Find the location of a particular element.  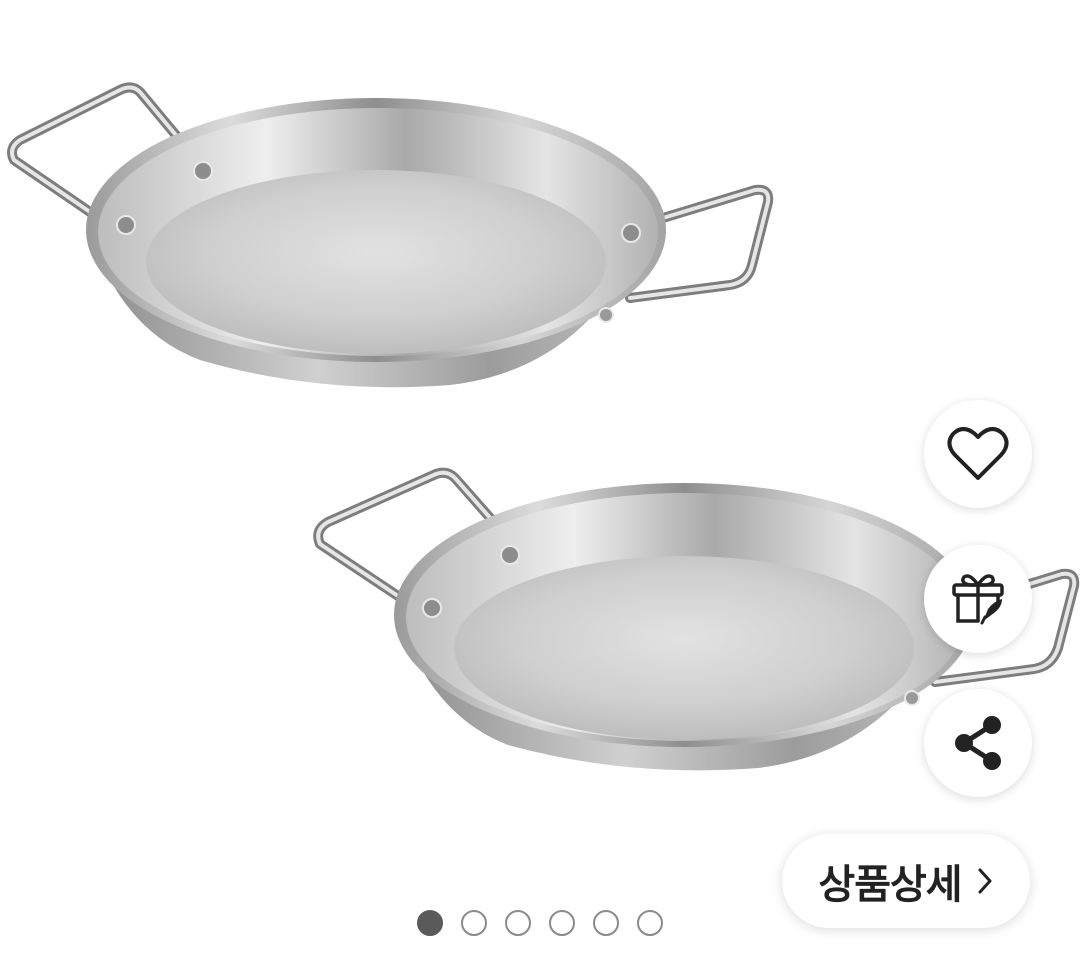

heart-icon is located at coordinates (978, 453).